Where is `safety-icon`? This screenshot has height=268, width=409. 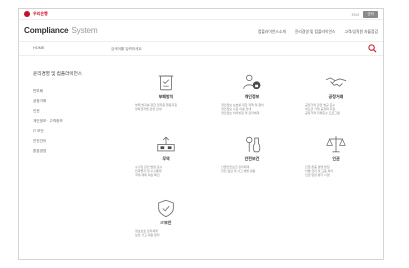 safety-icon is located at coordinates (253, 144).